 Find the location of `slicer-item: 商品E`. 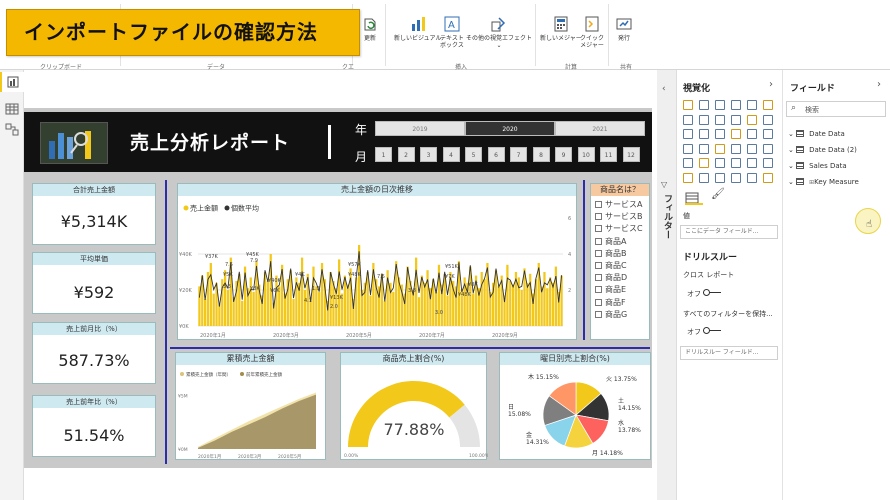

slicer-item: 商品E is located at coordinates (619, 290).